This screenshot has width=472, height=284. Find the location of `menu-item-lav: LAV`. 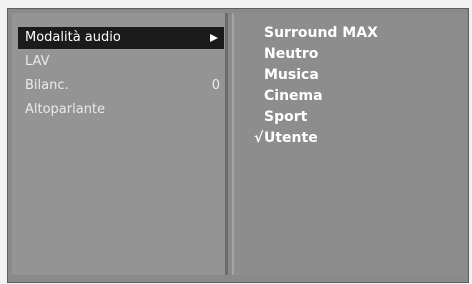

menu-item-lav: LAV is located at coordinates (121, 62).